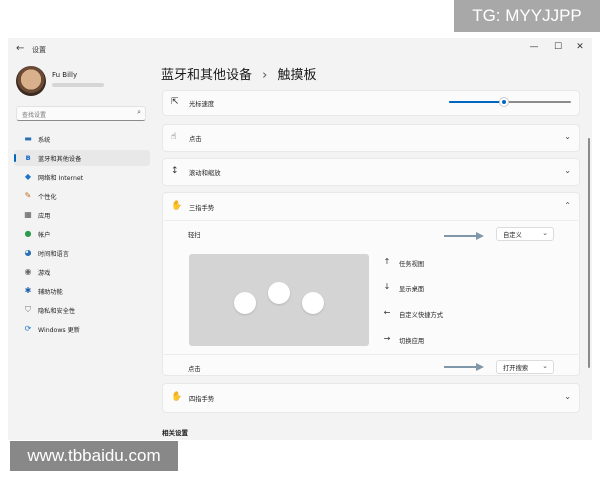 The image size is (600, 480). What do you see at coordinates (53, 254) in the screenshot?
I see `sidebar-item-label: 时间和语言` at bounding box center [53, 254].